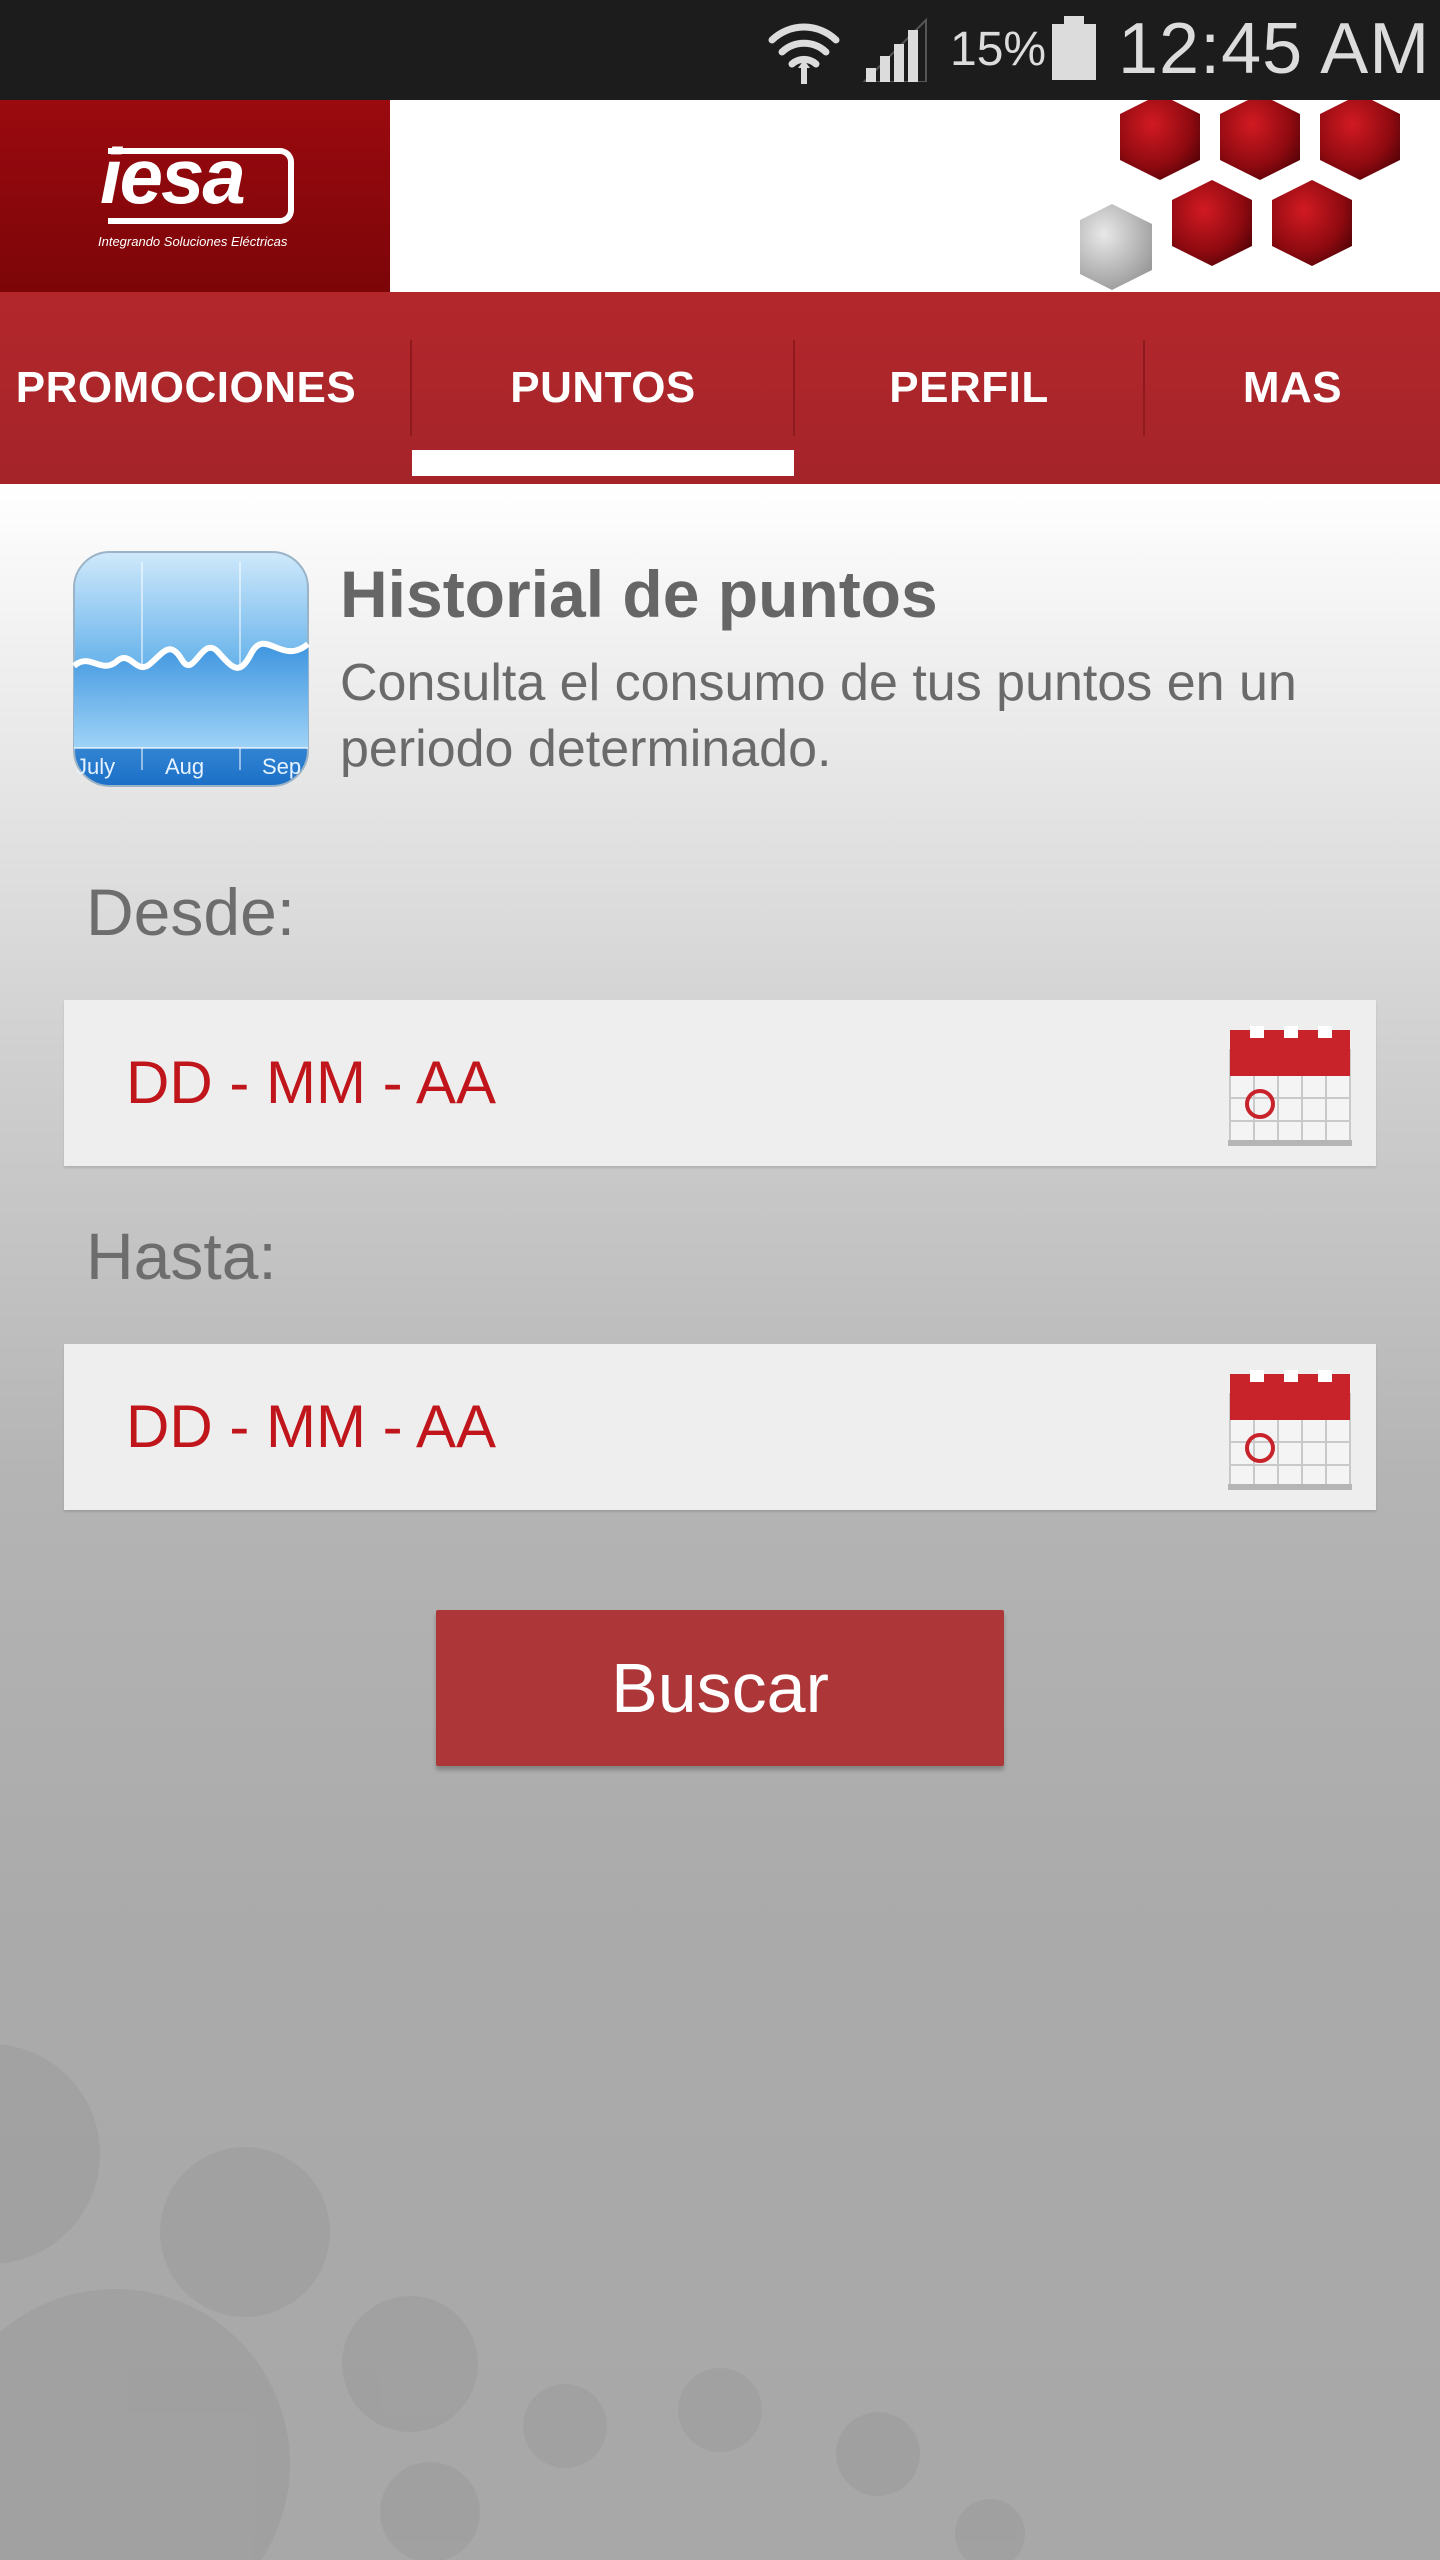 This screenshot has height=2560, width=1440. What do you see at coordinates (311, 1082) in the screenshot?
I see `from-date-placeholder: DD - MM - AA` at bounding box center [311, 1082].